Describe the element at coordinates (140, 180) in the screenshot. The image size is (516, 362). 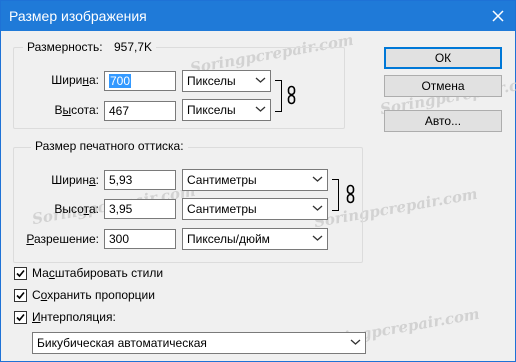
I see `print-width-input: 5,93` at that location.